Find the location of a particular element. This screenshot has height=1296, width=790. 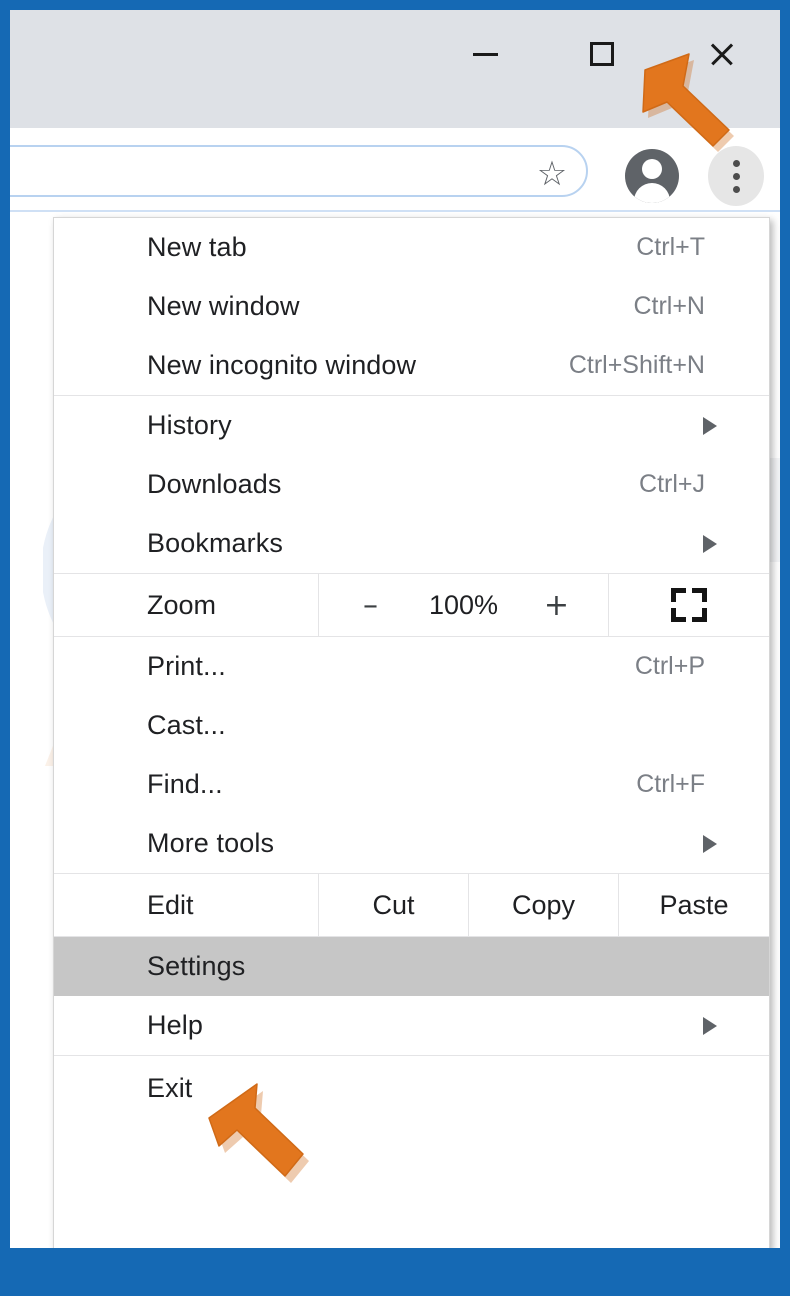

menu-group-browsing: History Downloads Ctrl+J Bookmarks is located at coordinates (411, 484).